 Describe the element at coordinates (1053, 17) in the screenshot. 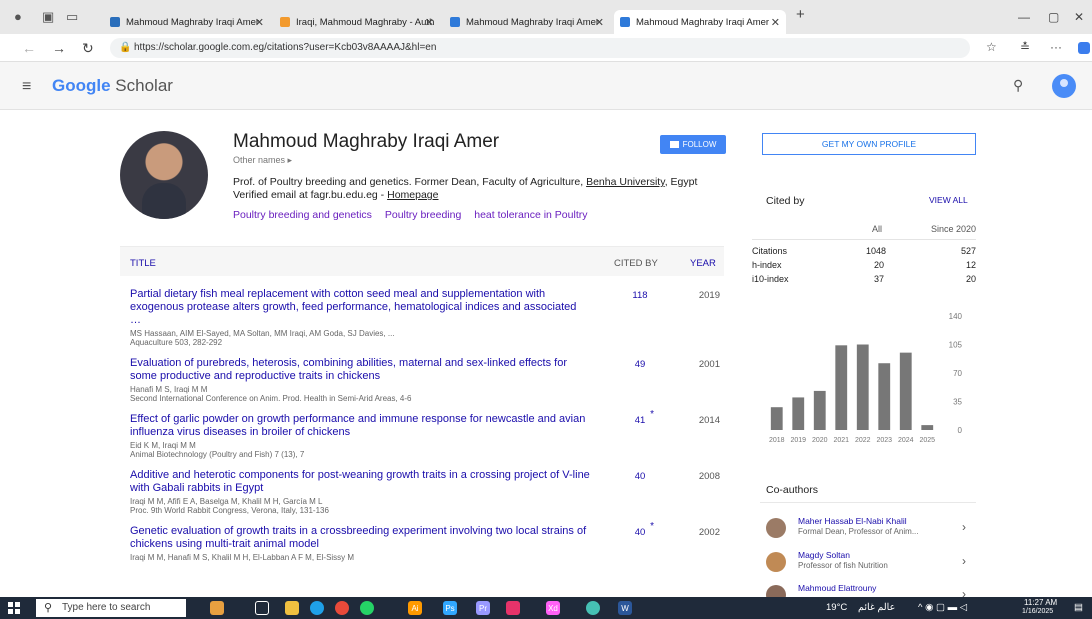

I see `maximize-icon: ▢` at that location.